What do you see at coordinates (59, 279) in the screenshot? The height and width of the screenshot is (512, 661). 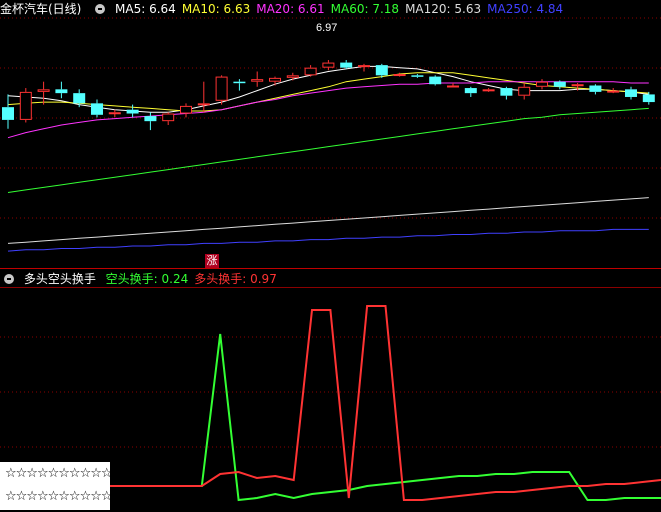 I see `indicator-title: 多头空头换手` at bounding box center [59, 279].